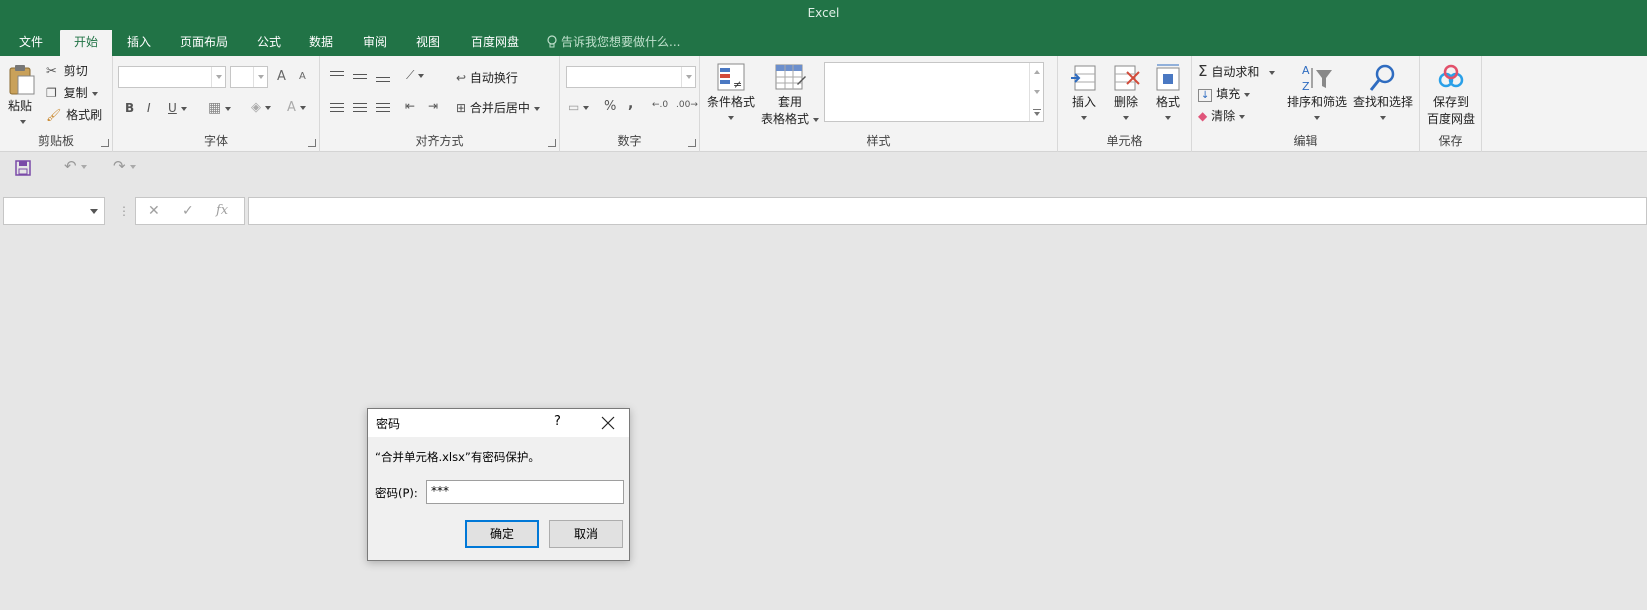 Image resolution: width=1647 pixels, height=610 pixels. I want to click on decrease-indent-button: ⇤, so click(410, 106).